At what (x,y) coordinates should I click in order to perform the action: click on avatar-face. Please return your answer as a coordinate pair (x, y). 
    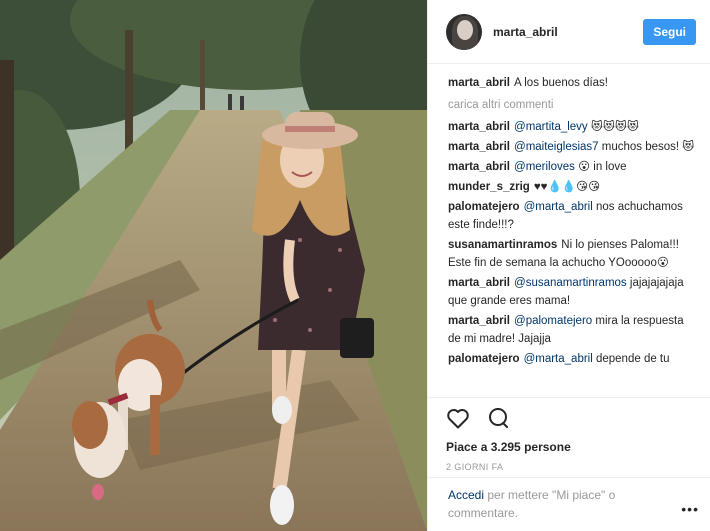
    Looking at the image, I should click on (465, 29).